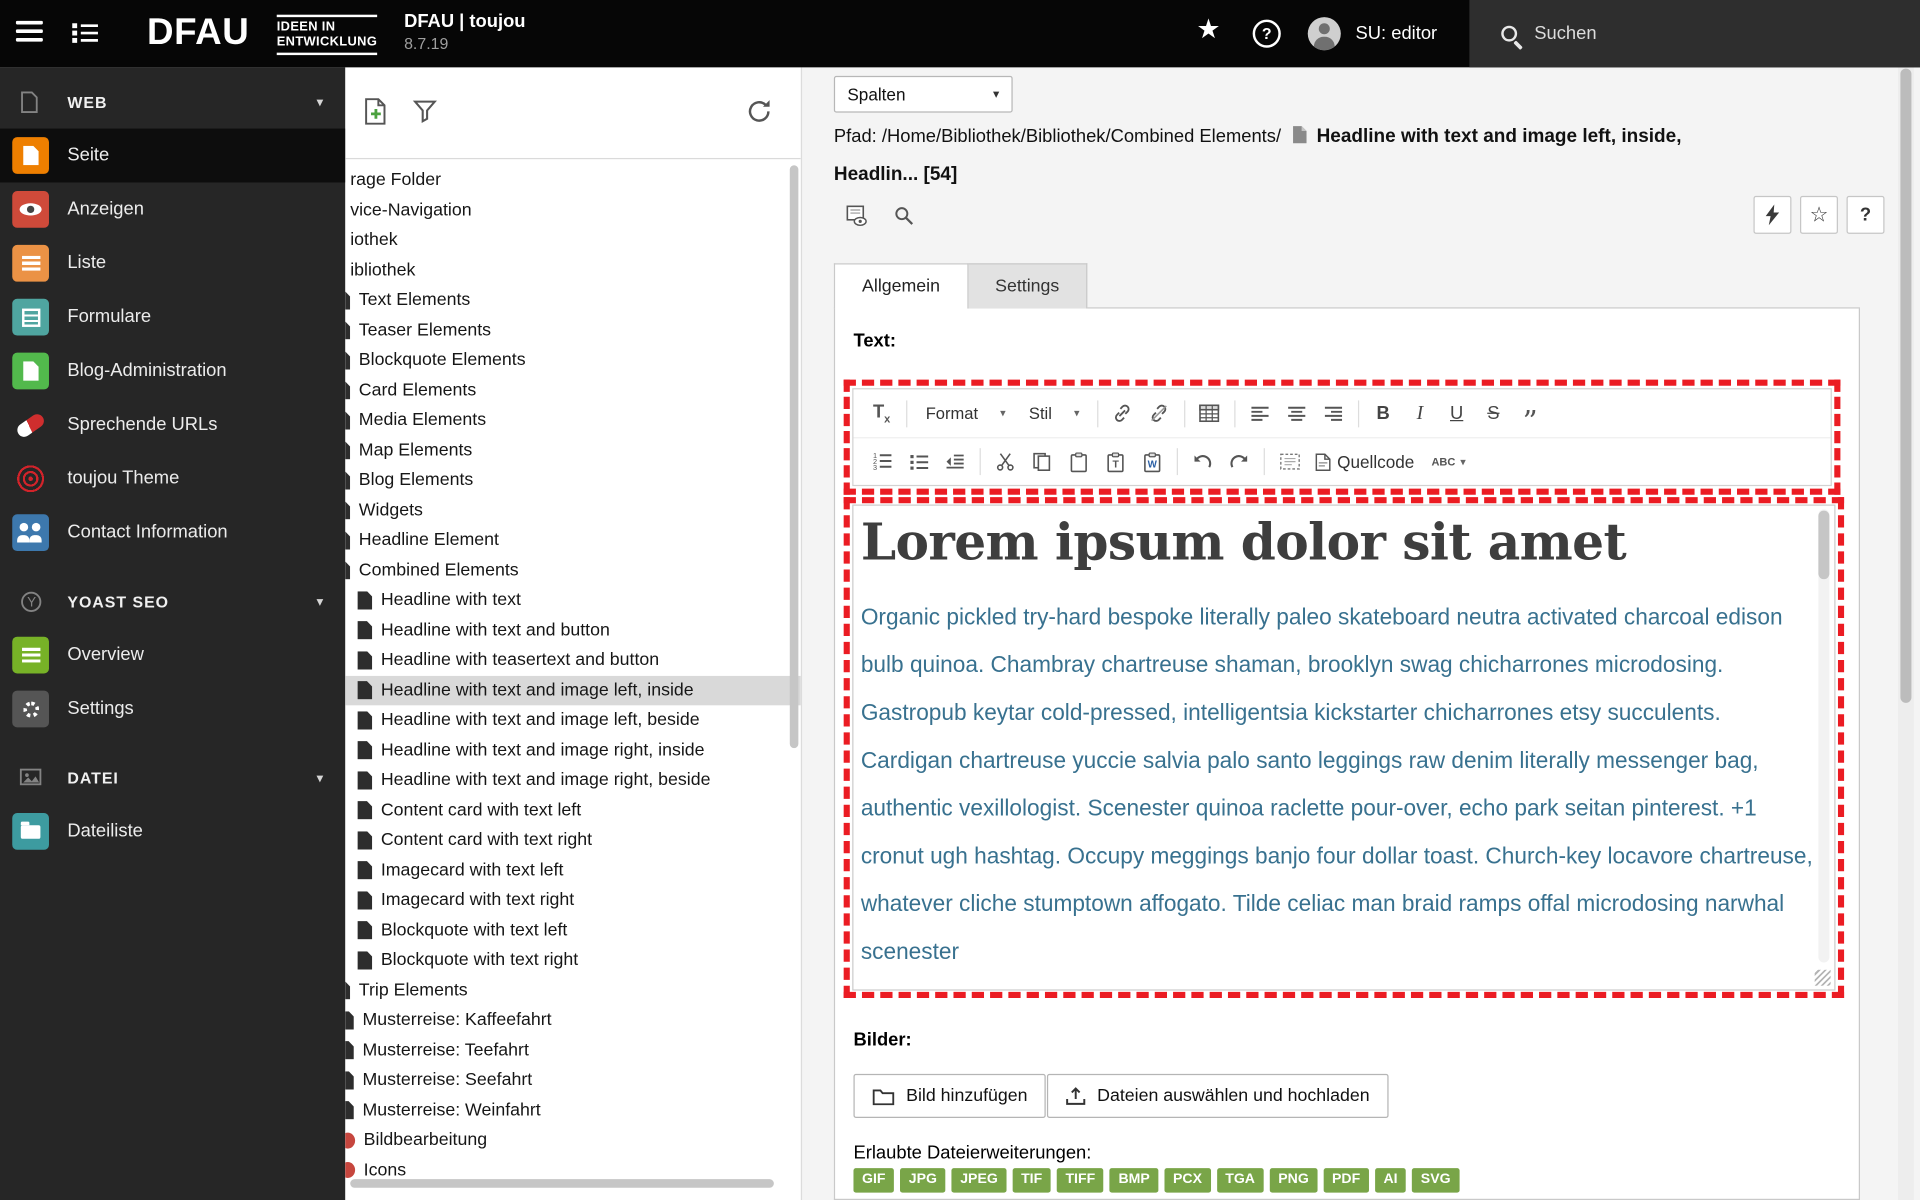  What do you see at coordinates (1449, 461) in the screenshot?
I see `spellcheck-button: ABC ▾` at bounding box center [1449, 461].